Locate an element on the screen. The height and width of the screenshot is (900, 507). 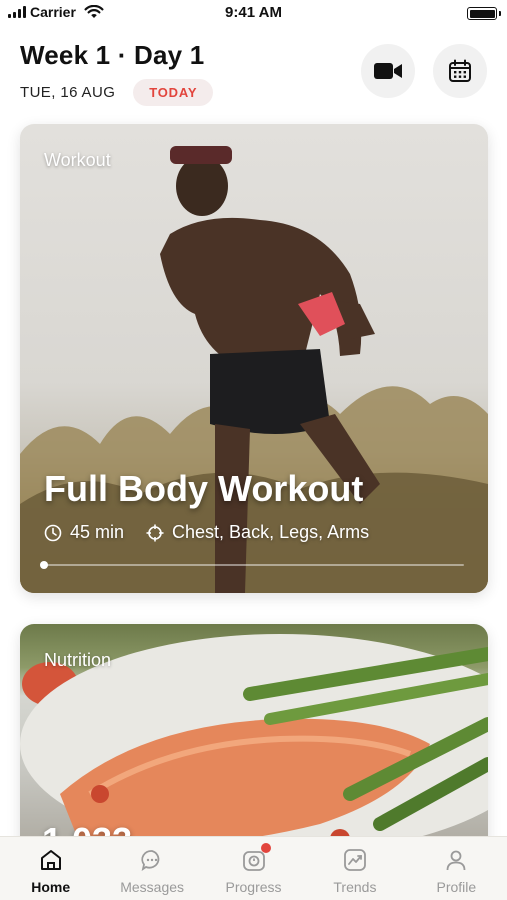
video-button is located at coordinates (388, 71).